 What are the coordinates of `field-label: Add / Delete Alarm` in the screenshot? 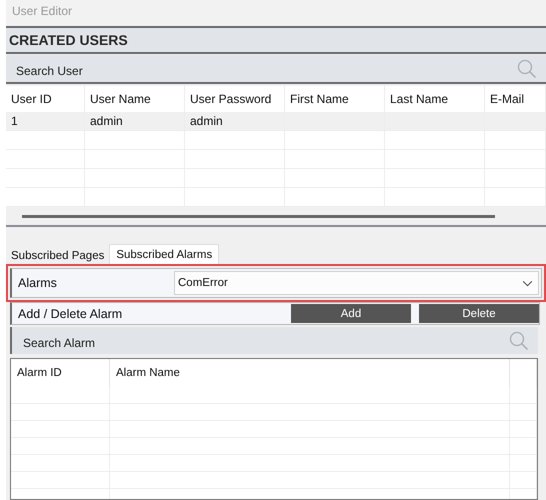 It's located at (70, 313).